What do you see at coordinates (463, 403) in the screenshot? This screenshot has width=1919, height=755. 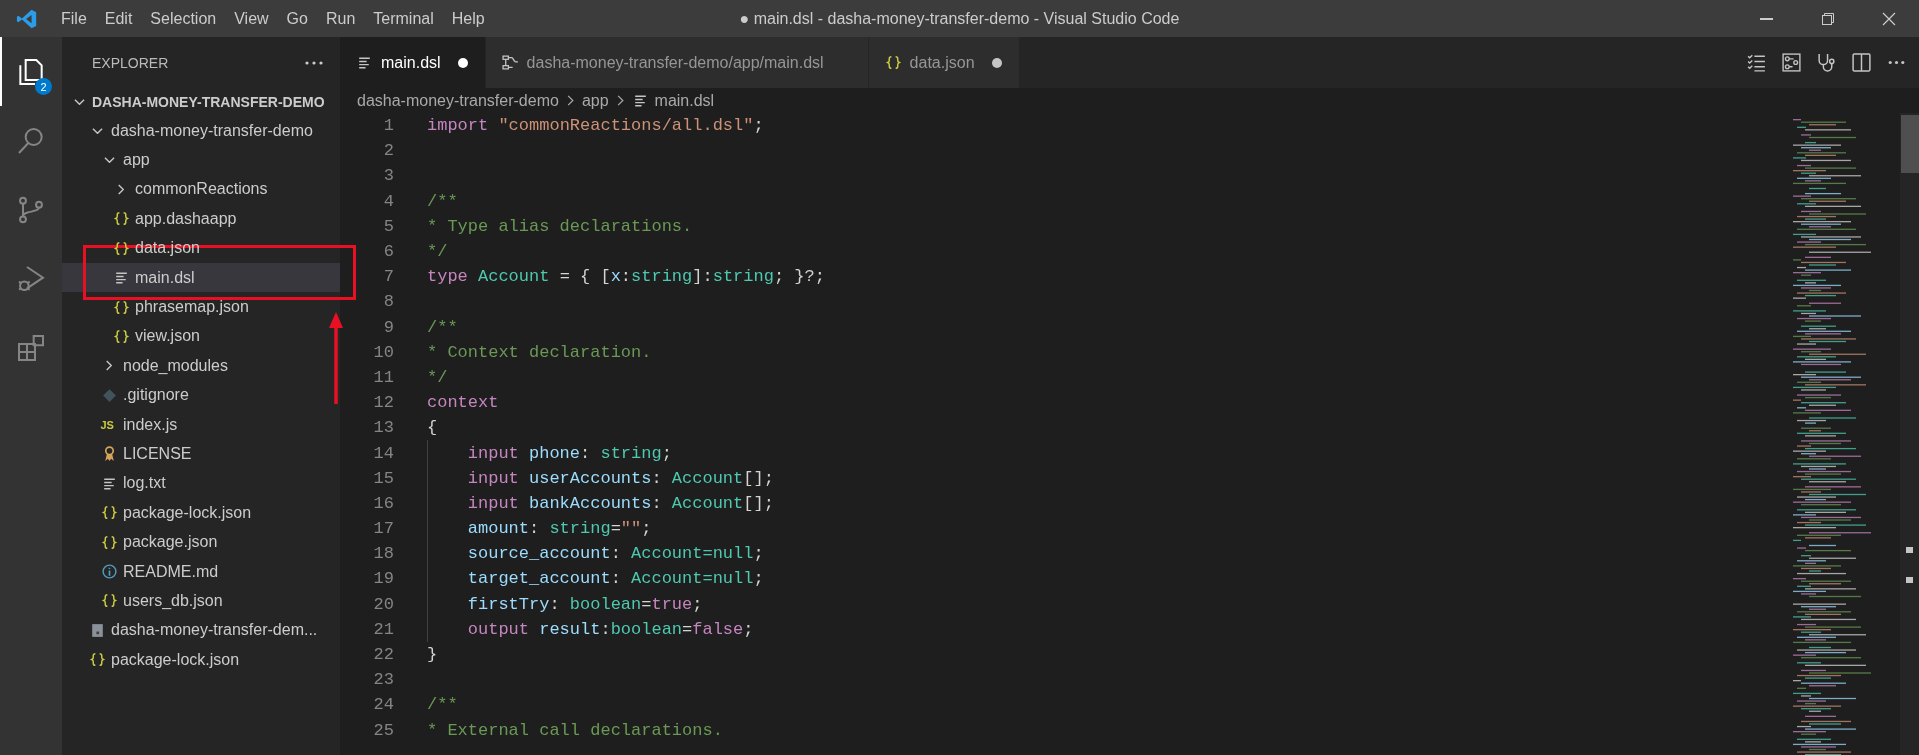 I see `code-line: context` at bounding box center [463, 403].